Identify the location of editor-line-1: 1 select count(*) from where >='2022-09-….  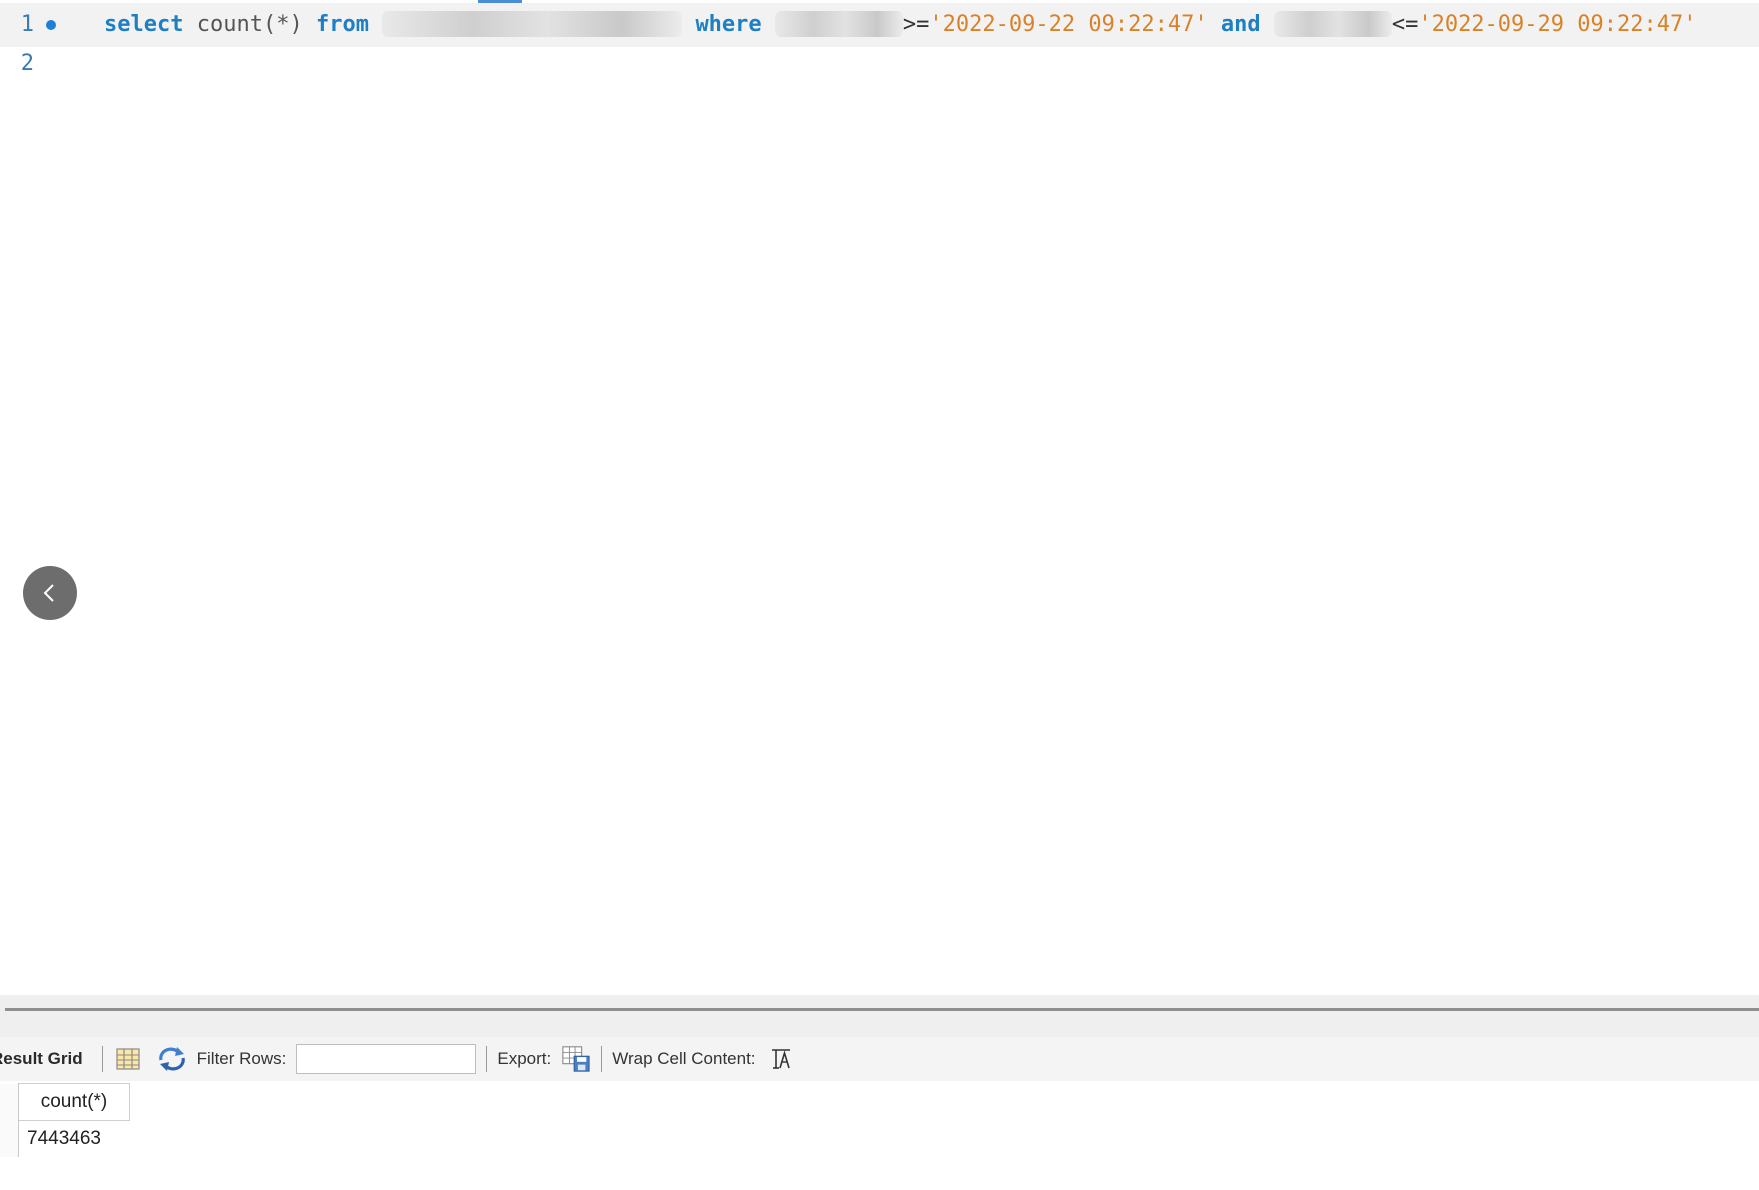
(879, 25).